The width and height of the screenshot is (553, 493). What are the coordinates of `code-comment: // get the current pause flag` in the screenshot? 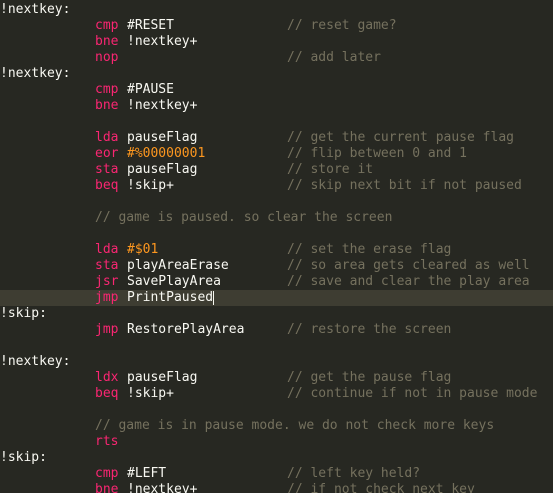 It's located at (400, 137).